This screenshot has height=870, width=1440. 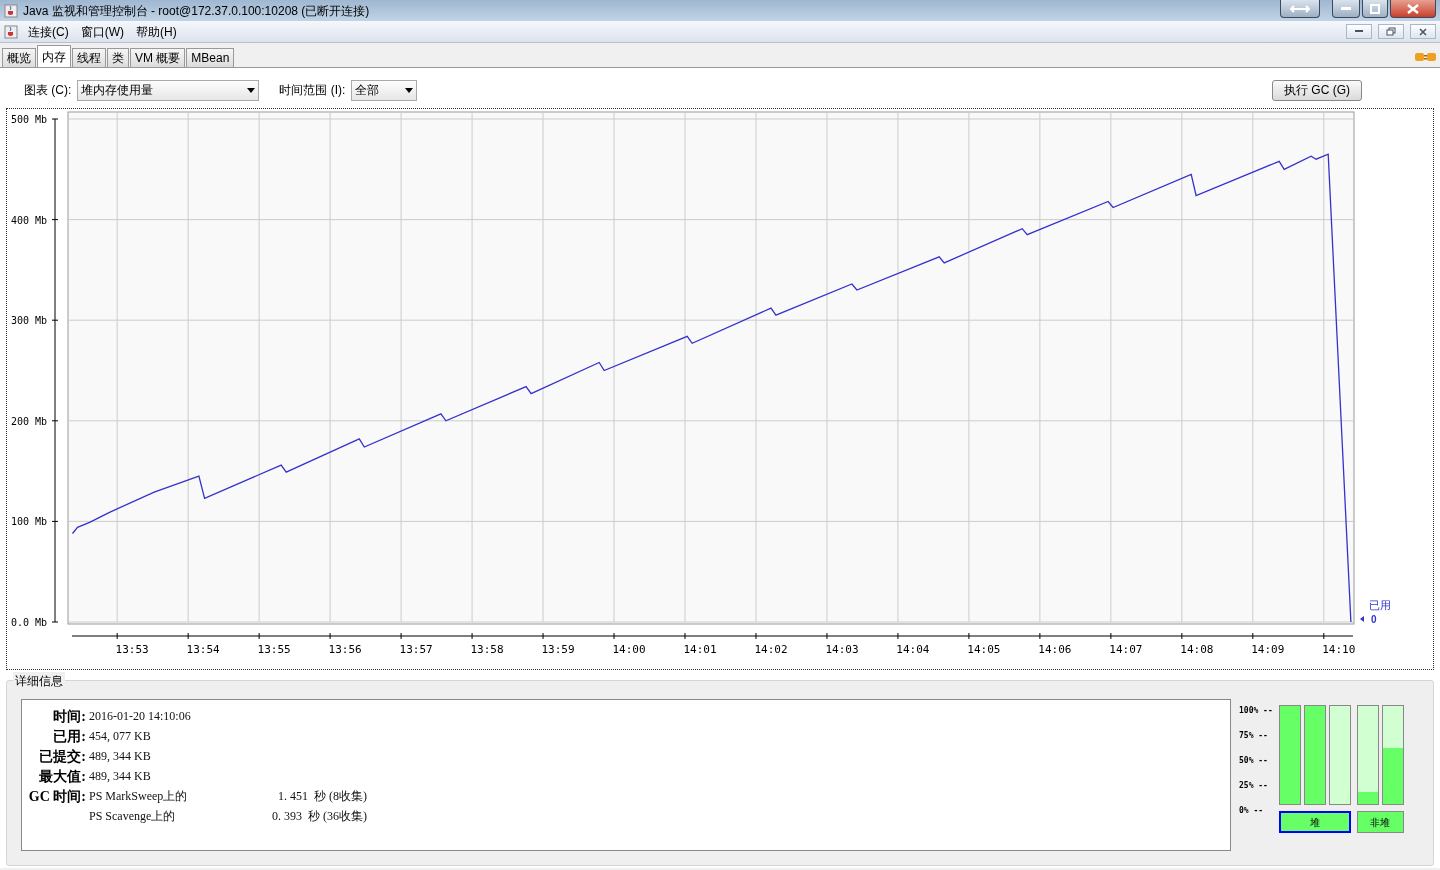 What do you see at coordinates (168, 90) in the screenshot?
I see `dropdown: 堆内存使用量` at bounding box center [168, 90].